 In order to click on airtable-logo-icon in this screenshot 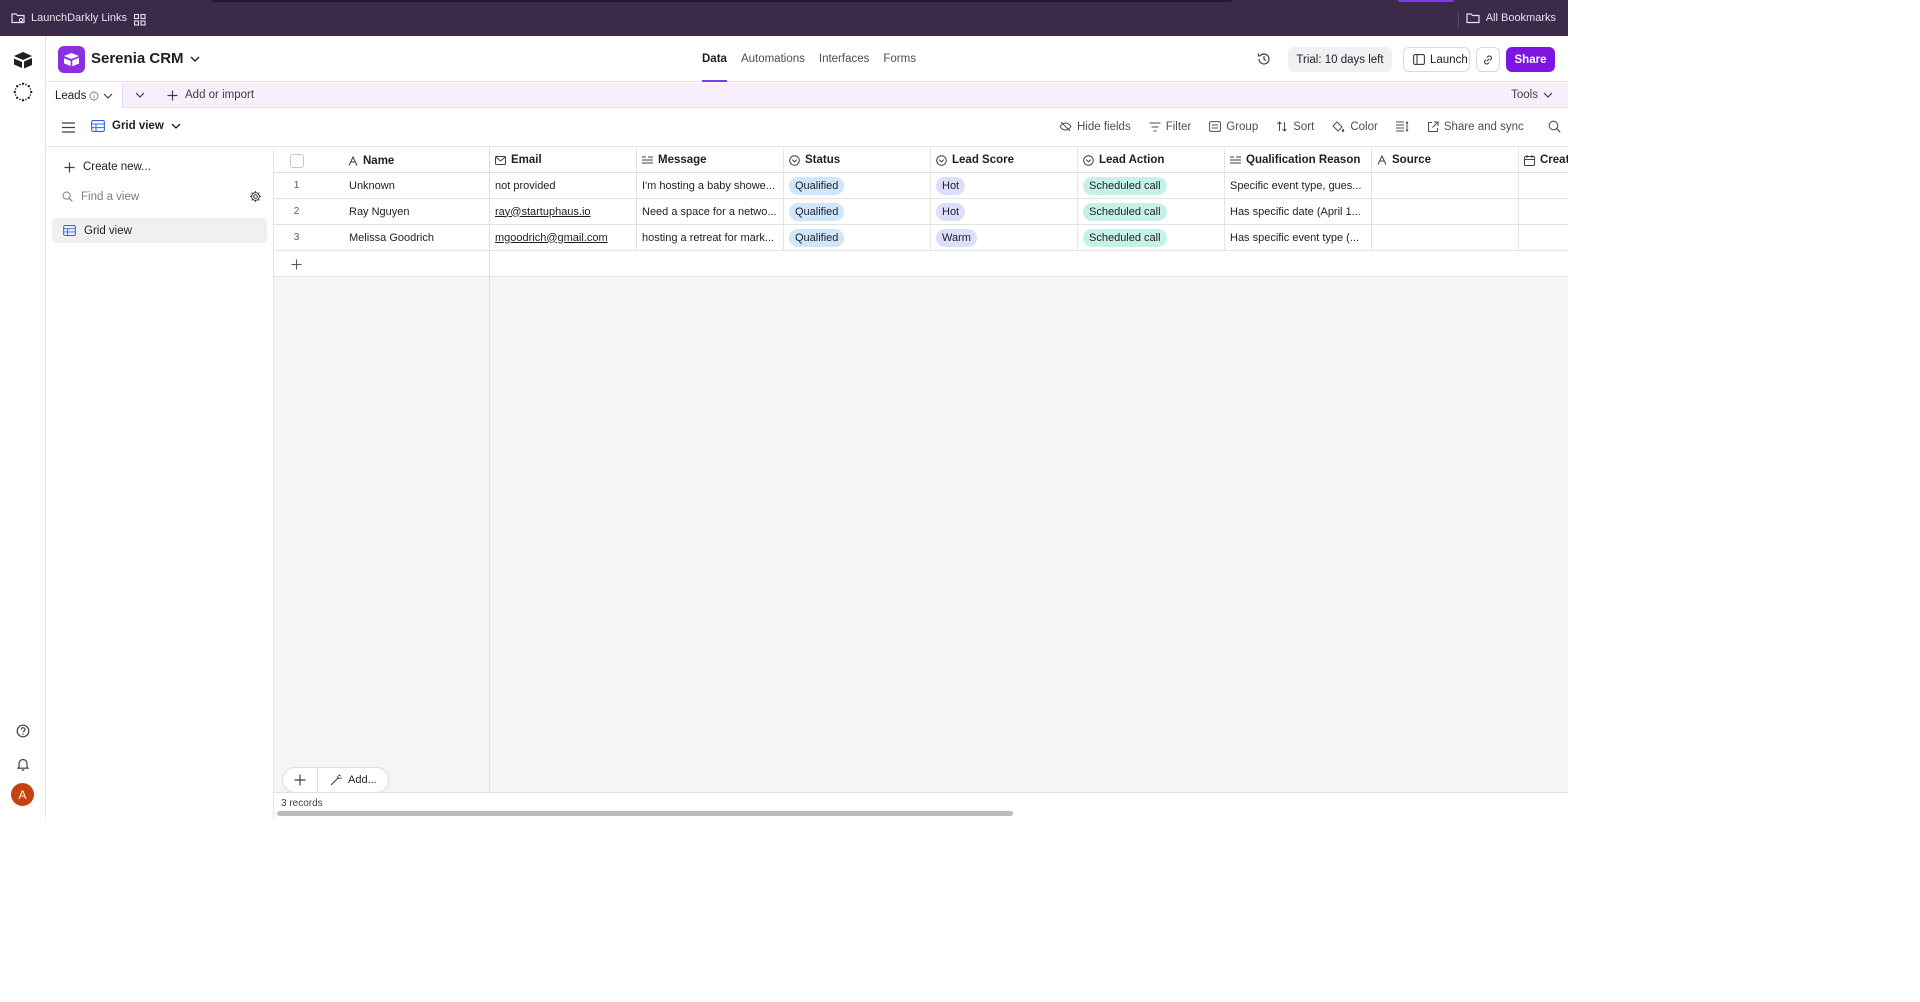, I will do `click(23, 60)`.